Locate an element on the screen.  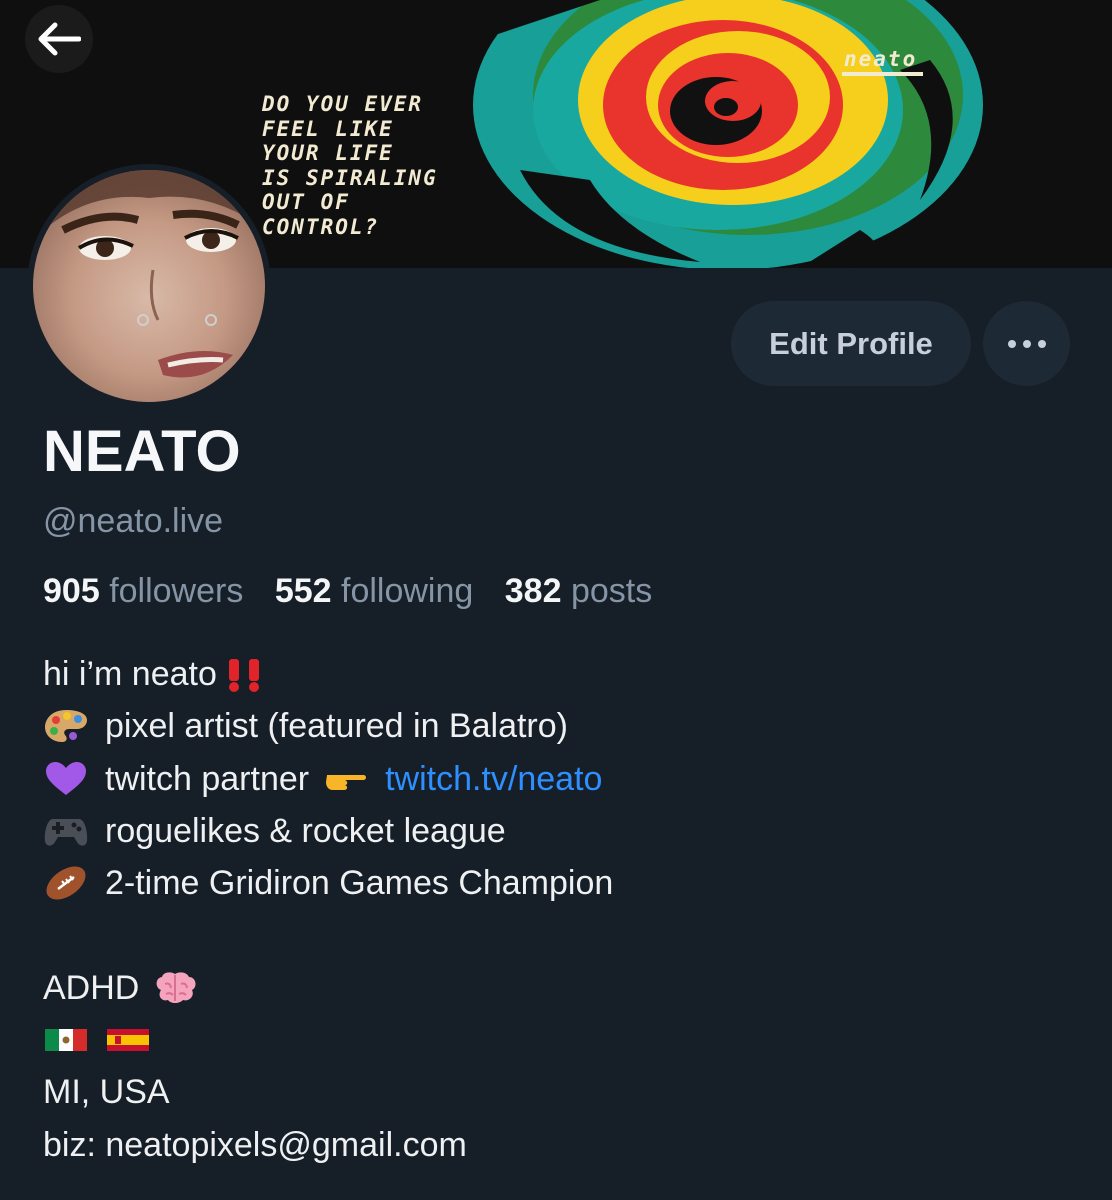
pointing-hand-icon is located at coordinates (346, 779).